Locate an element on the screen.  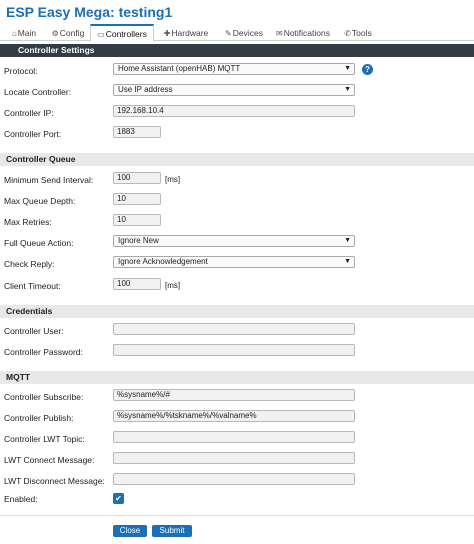
max-queue-depth-label: Max Queue Depth: is located at coordinates (40, 201).